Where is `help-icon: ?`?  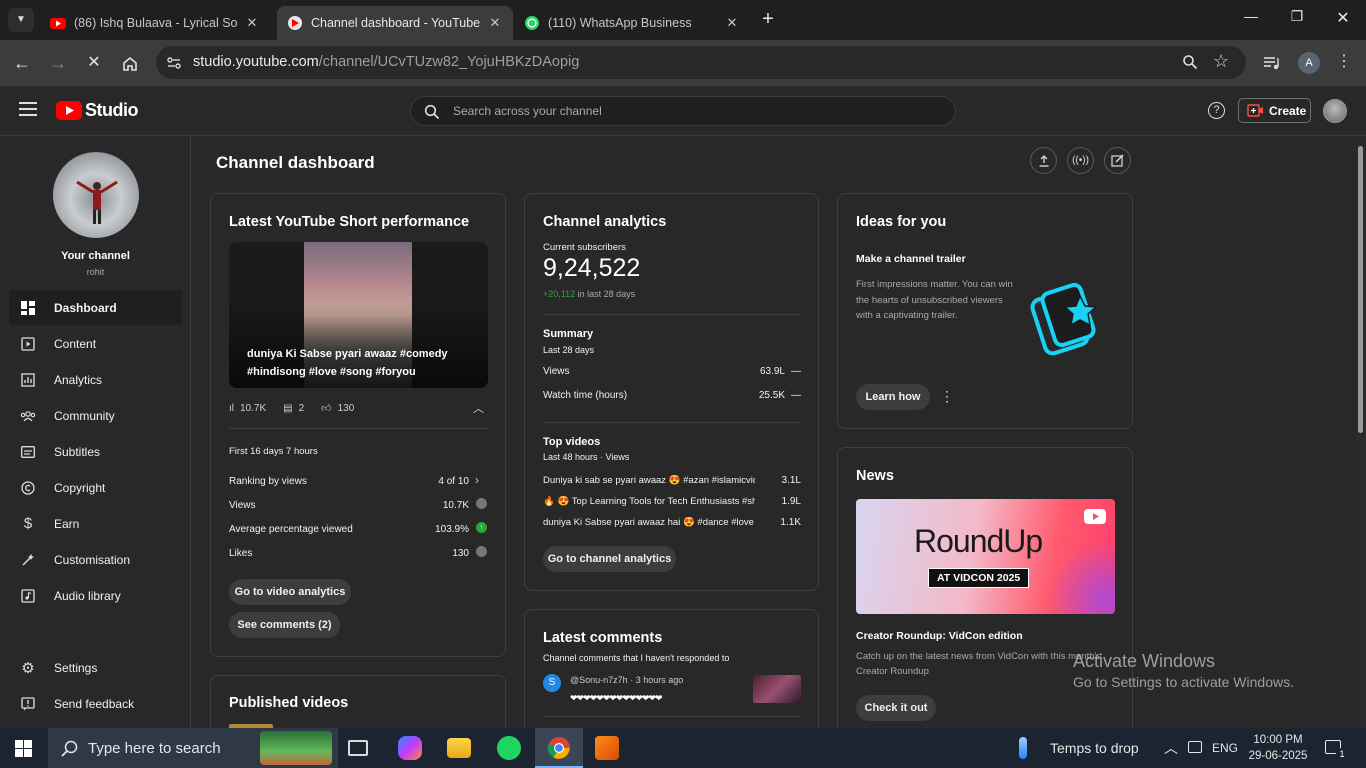 help-icon: ? is located at coordinates (1216, 110).